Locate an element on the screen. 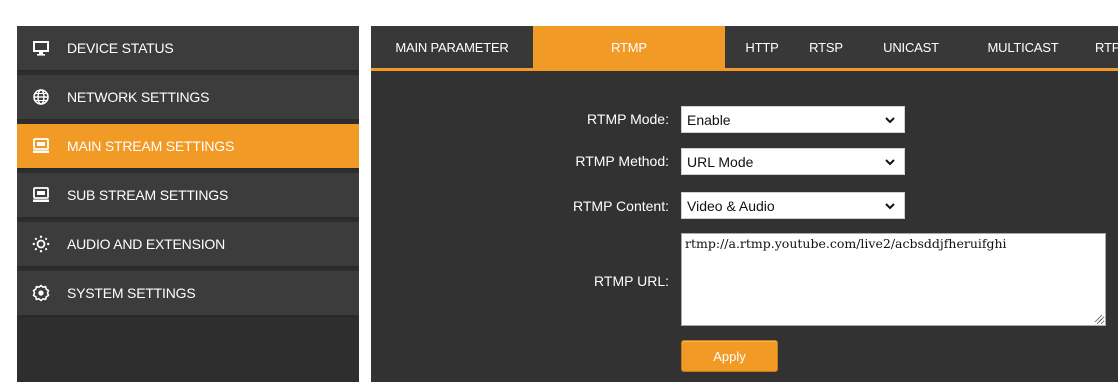 The width and height of the screenshot is (1118, 382). rtmp-url-label: RTMP URL: is located at coordinates (631, 281).